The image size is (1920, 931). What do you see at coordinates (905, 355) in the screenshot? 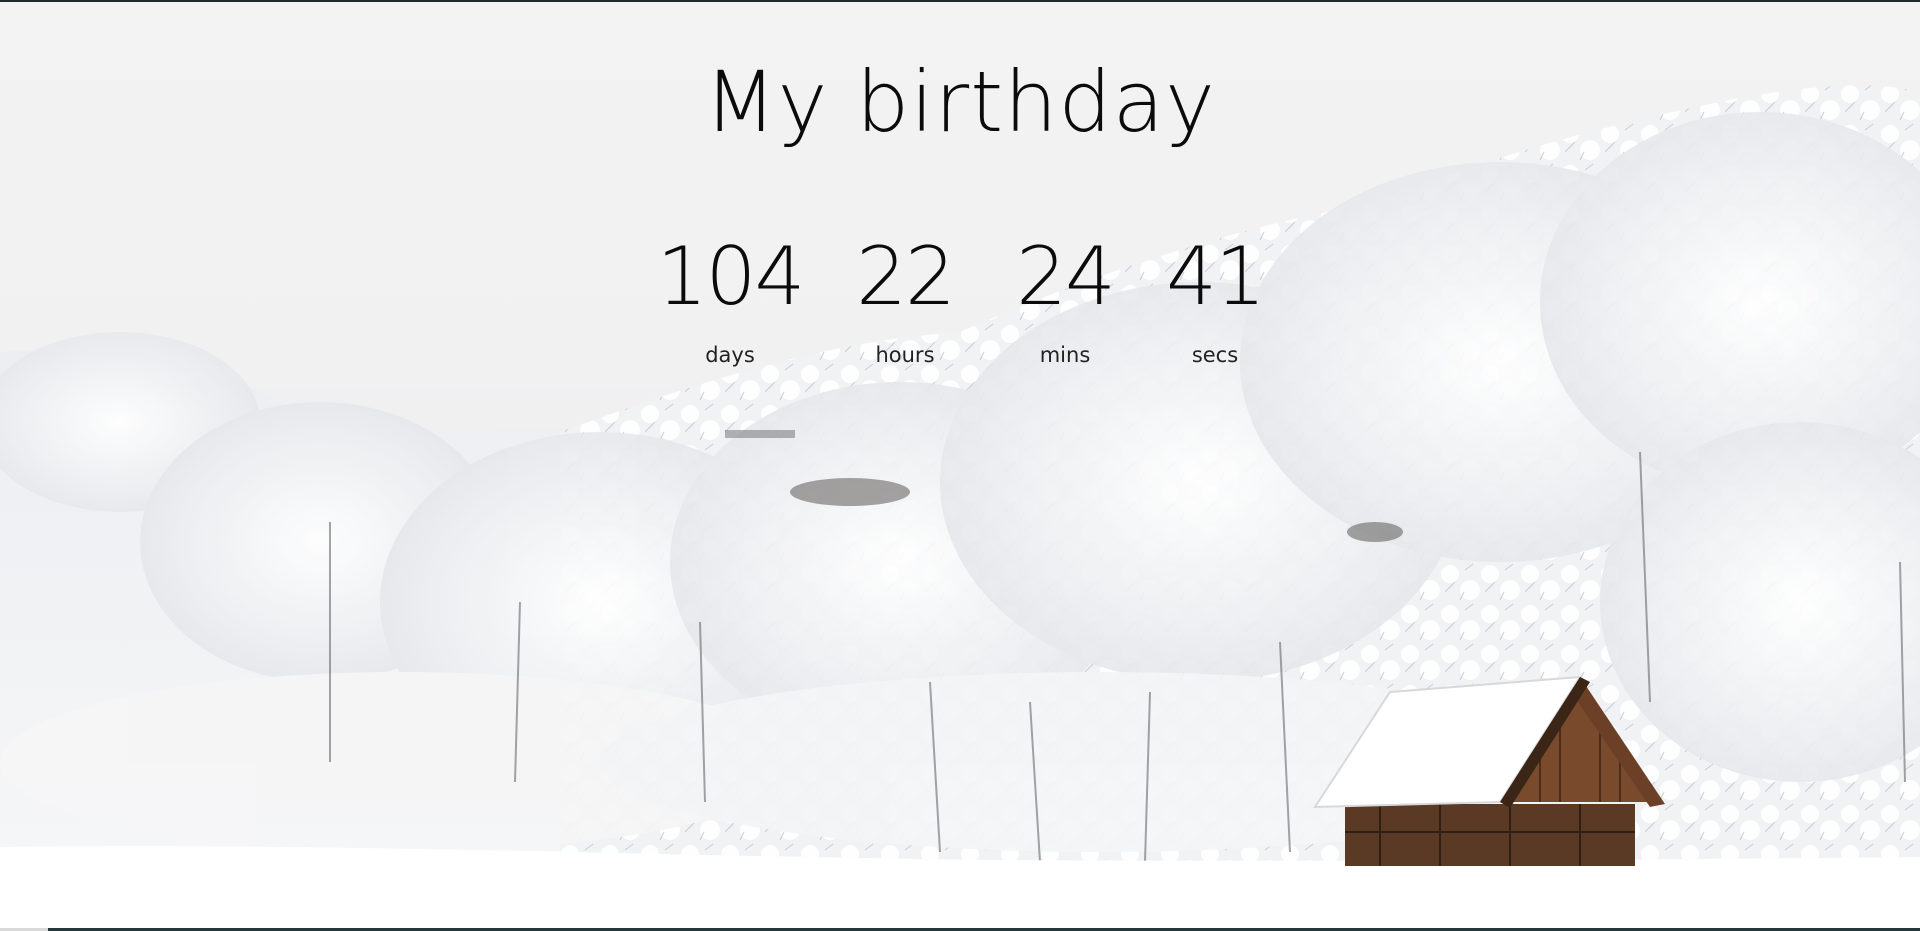
I see `hours-label: hours` at bounding box center [905, 355].